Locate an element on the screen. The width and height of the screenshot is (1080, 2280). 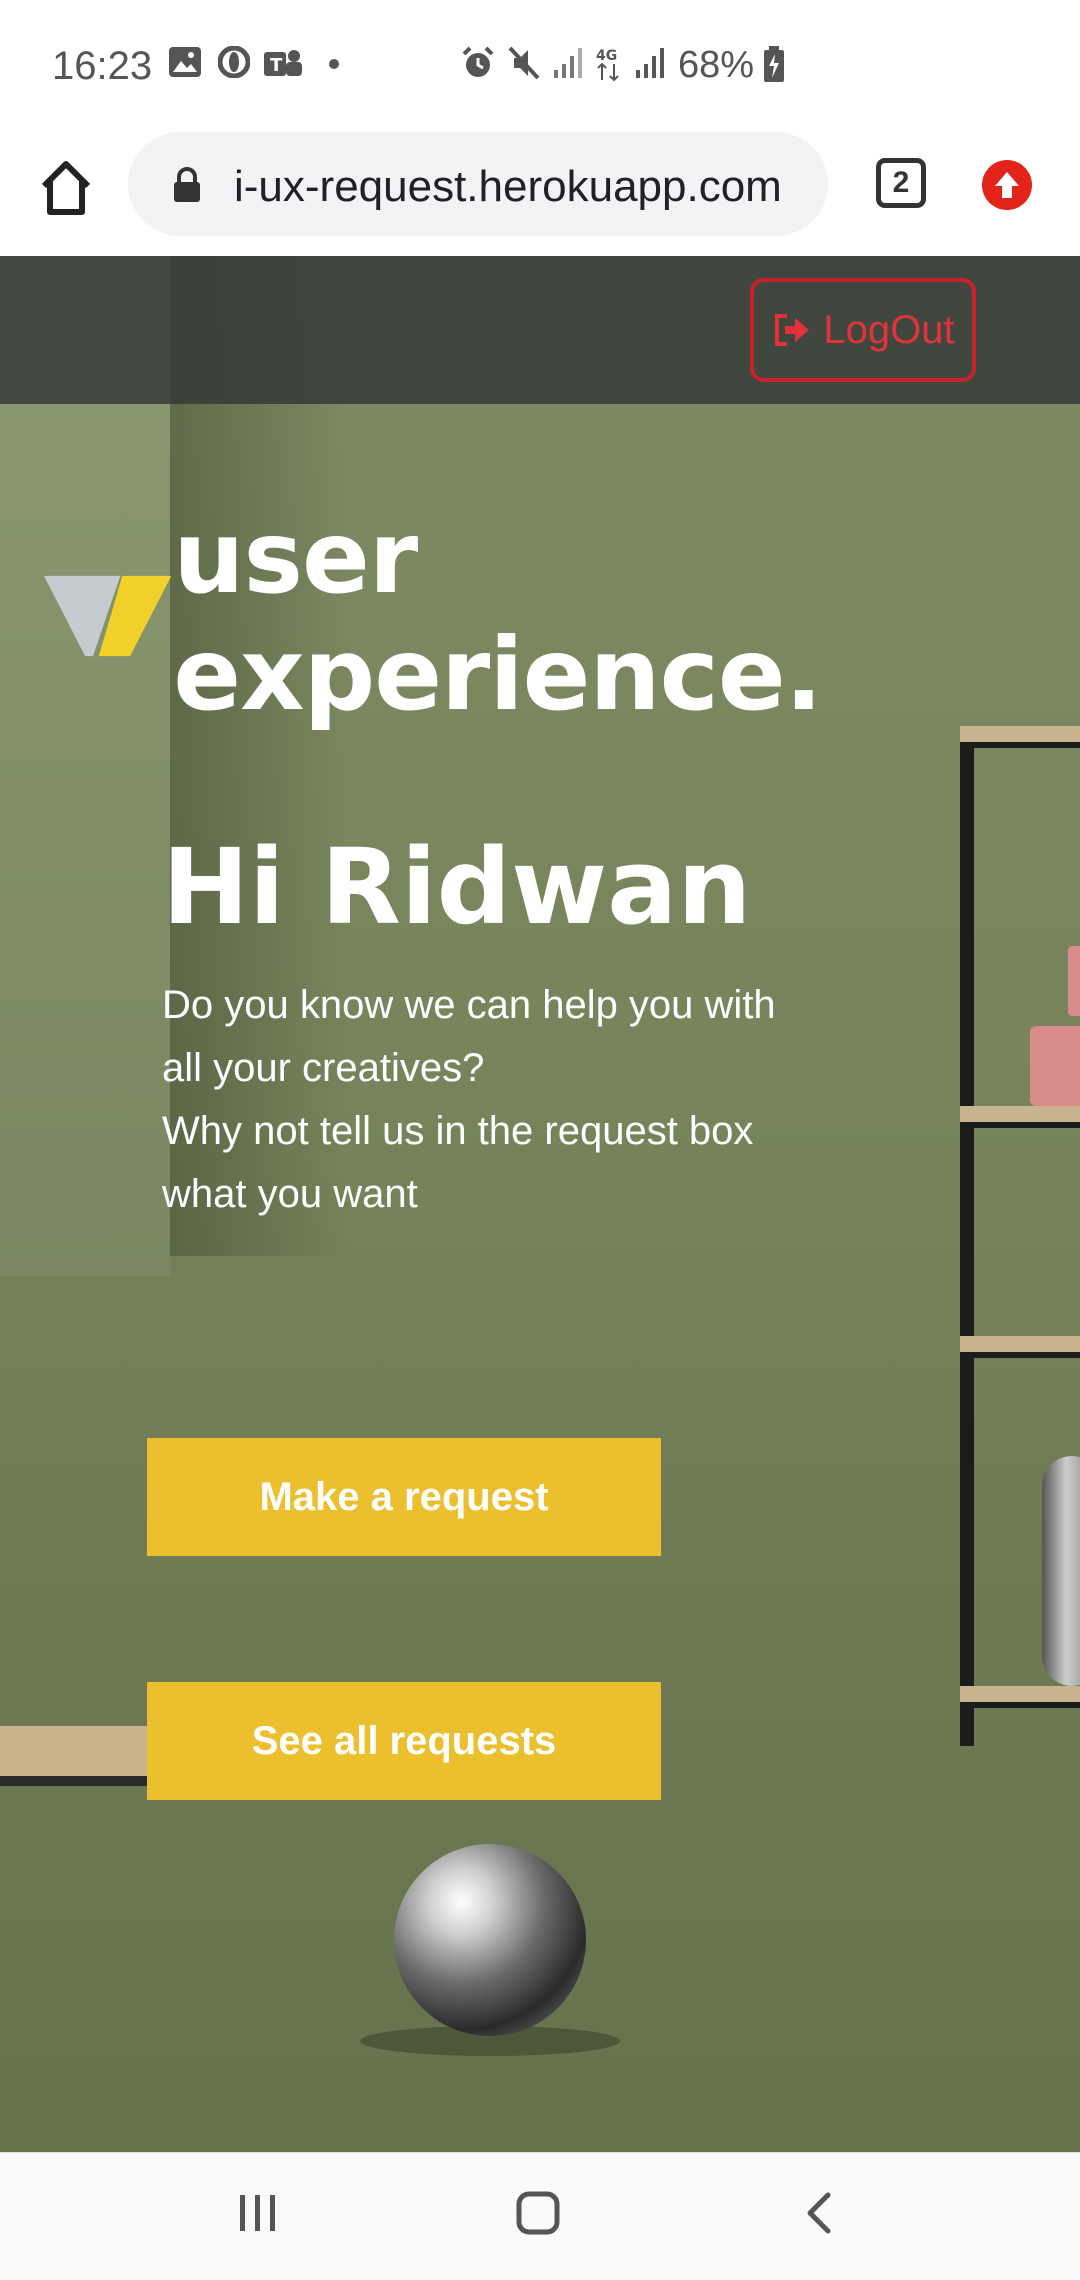
4g-icon: 4G is located at coordinates (607, 65).